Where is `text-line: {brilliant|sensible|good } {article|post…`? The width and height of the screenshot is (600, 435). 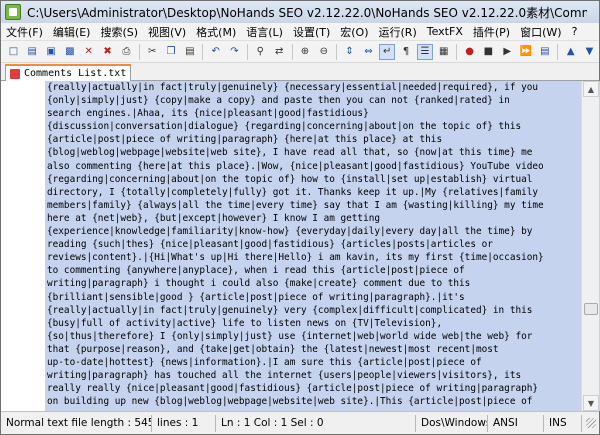 text-line: {brilliant|sensible|good } {article|post… is located at coordinates (256, 297).